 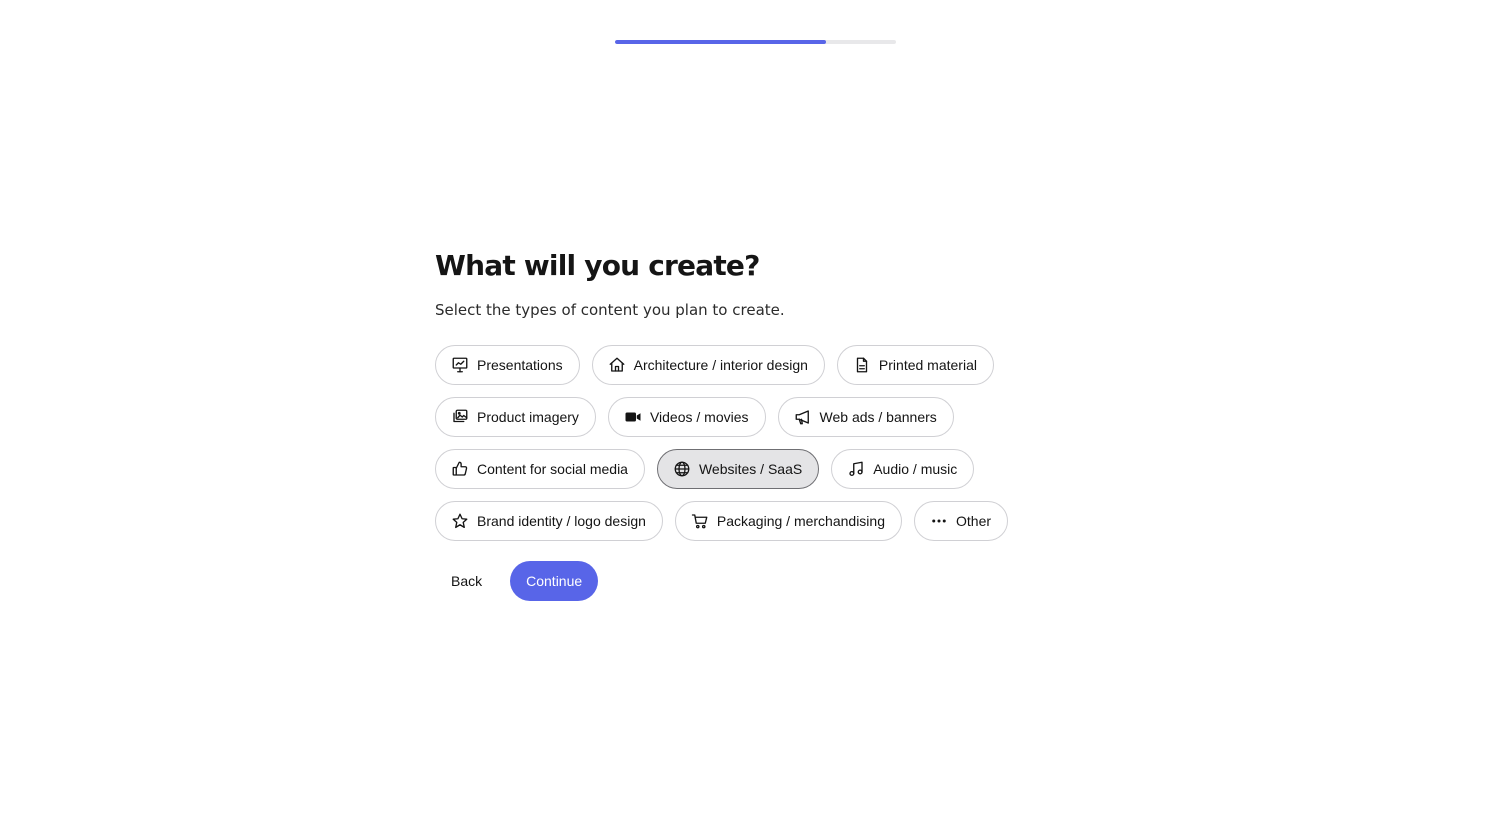 I want to click on image-stack-icon, so click(x=460, y=417).